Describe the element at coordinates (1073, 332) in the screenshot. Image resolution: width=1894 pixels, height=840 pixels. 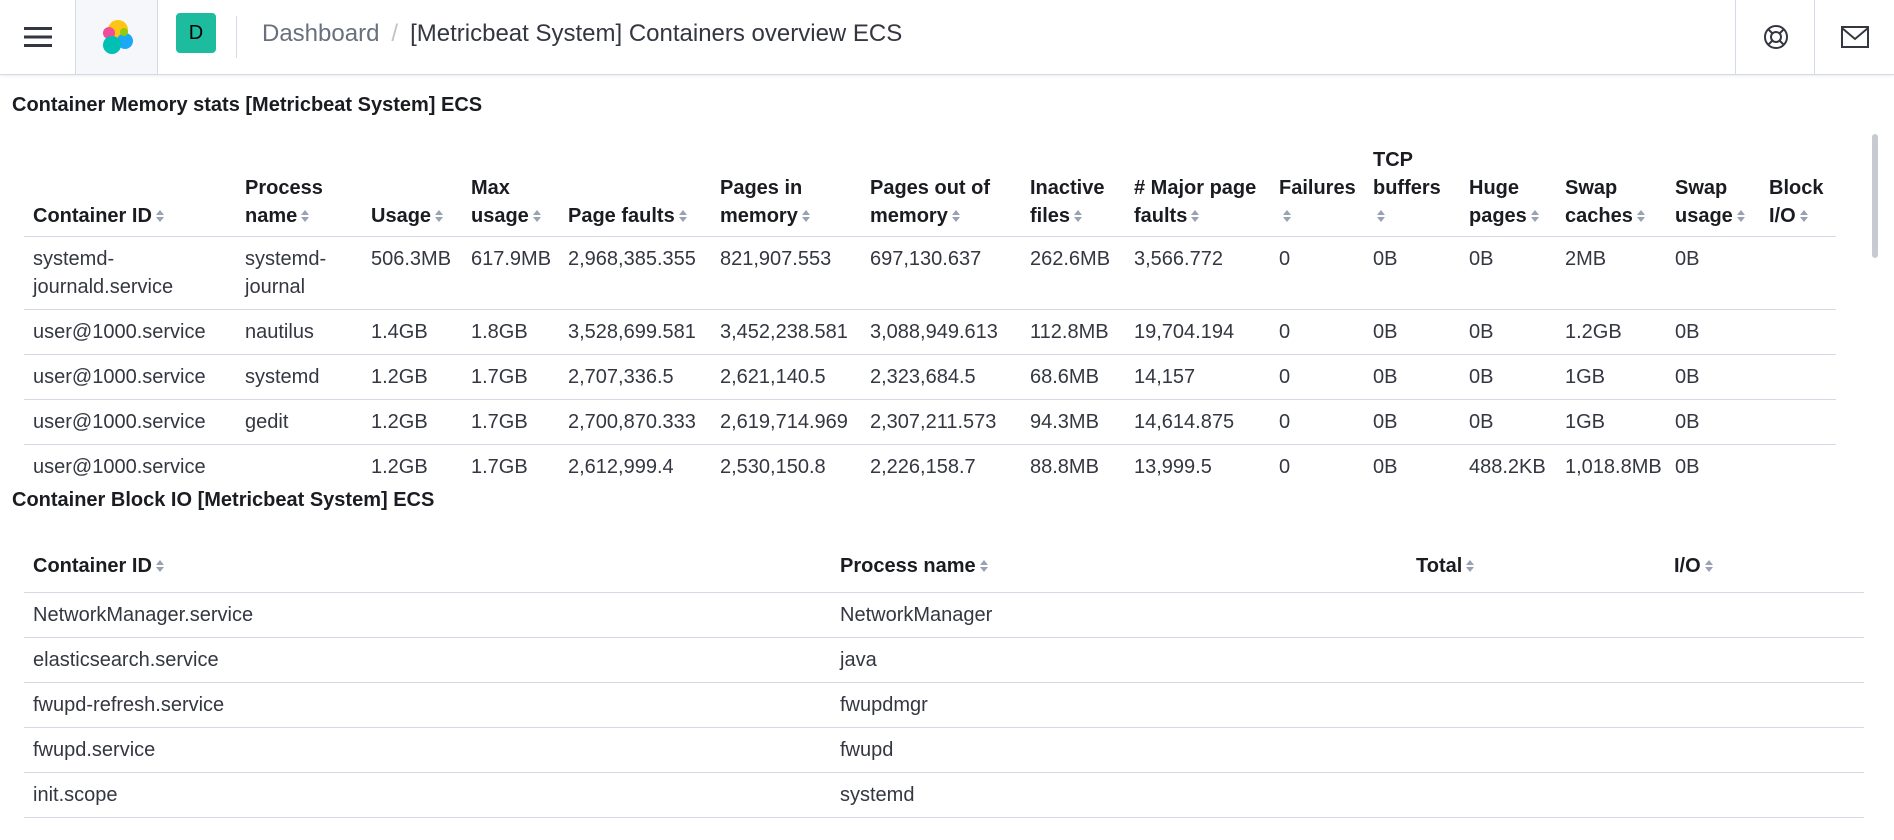
I see `table-cell: 112.8MB` at that location.